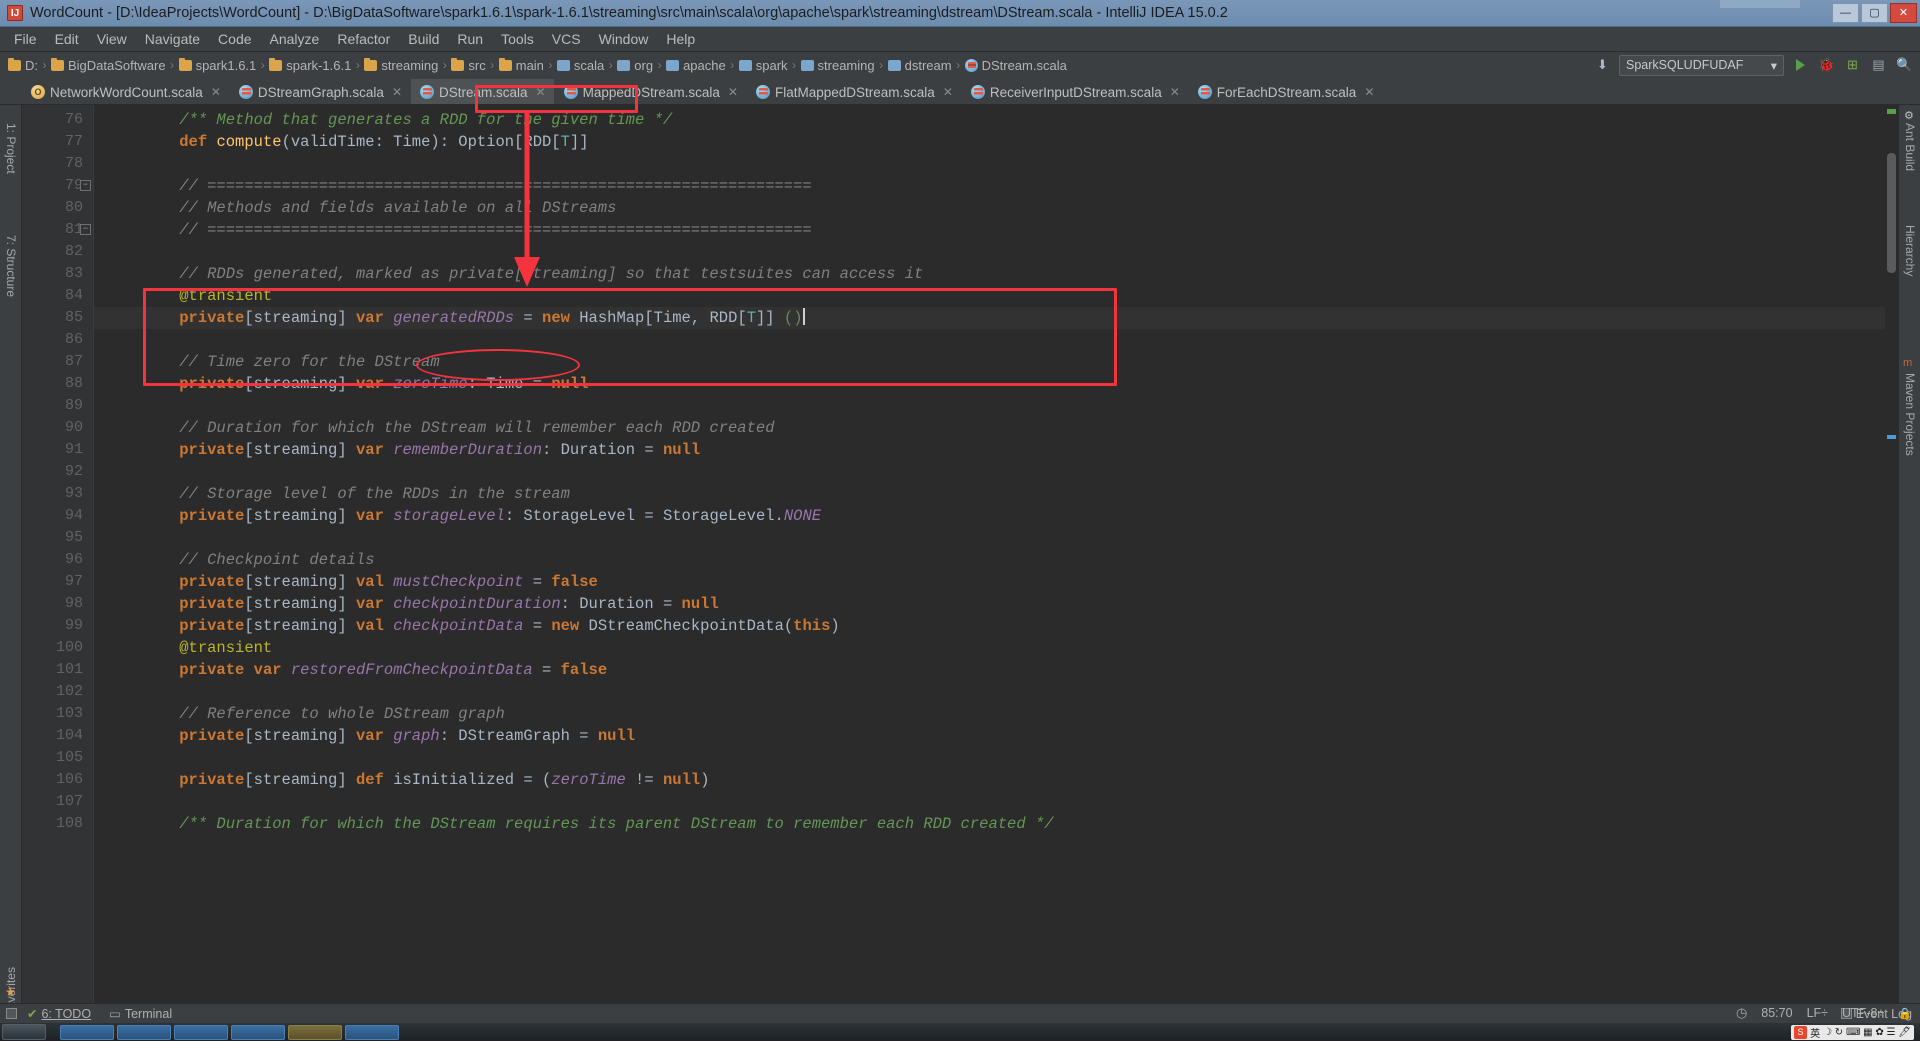 The height and width of the screenshot is (1041, 1920). Describe the element at coordinates (996, 362) in the screenshot. I see `code-line: // Time zero for the DStream` at that location.